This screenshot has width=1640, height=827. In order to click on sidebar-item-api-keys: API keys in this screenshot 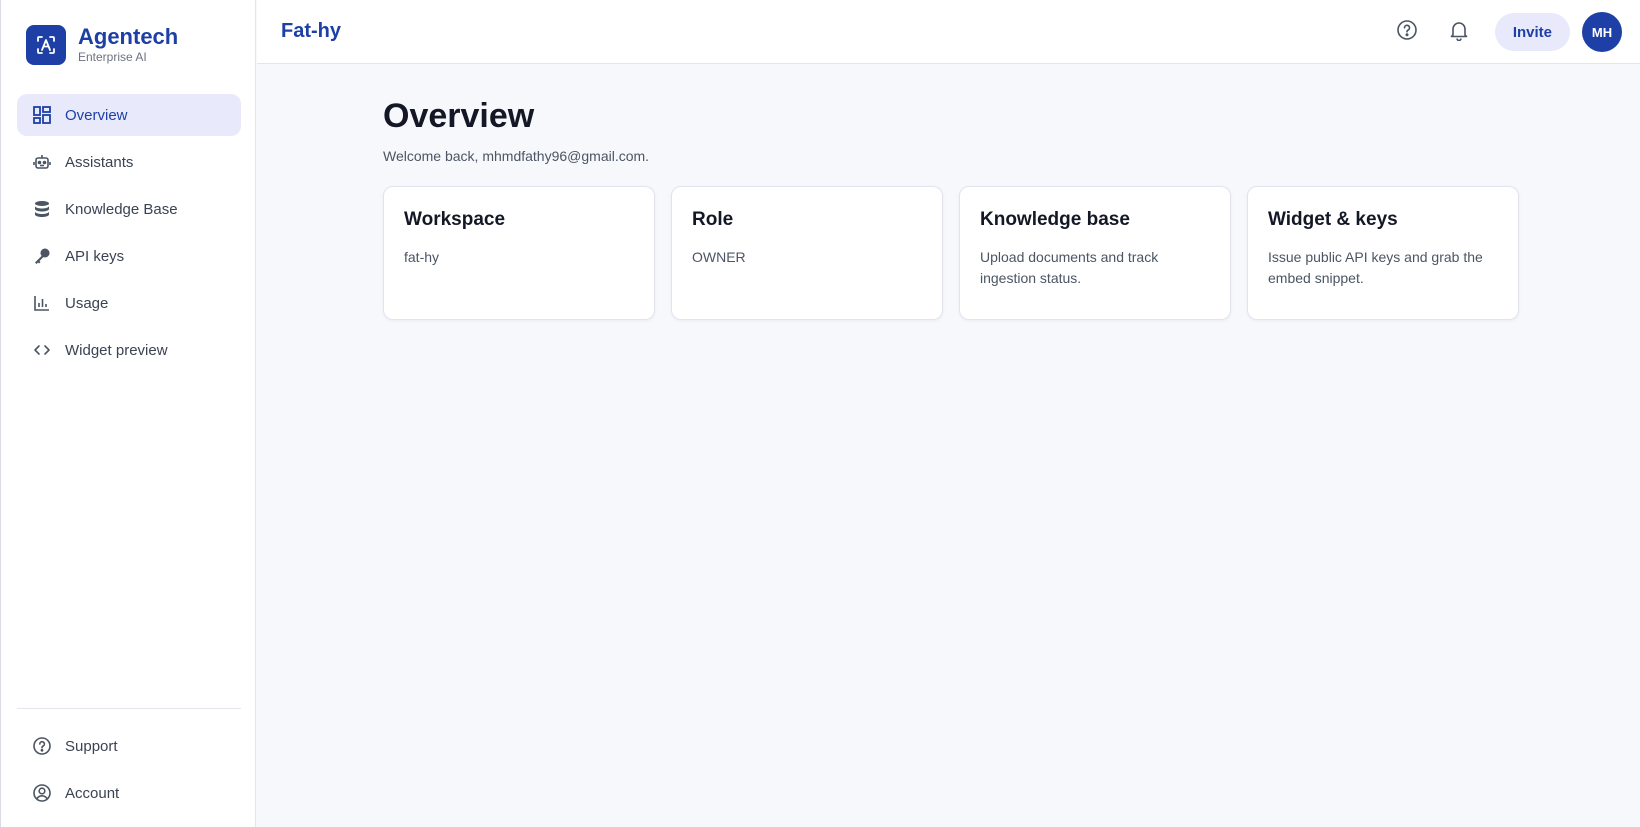, I will do `click(129, 256)`.